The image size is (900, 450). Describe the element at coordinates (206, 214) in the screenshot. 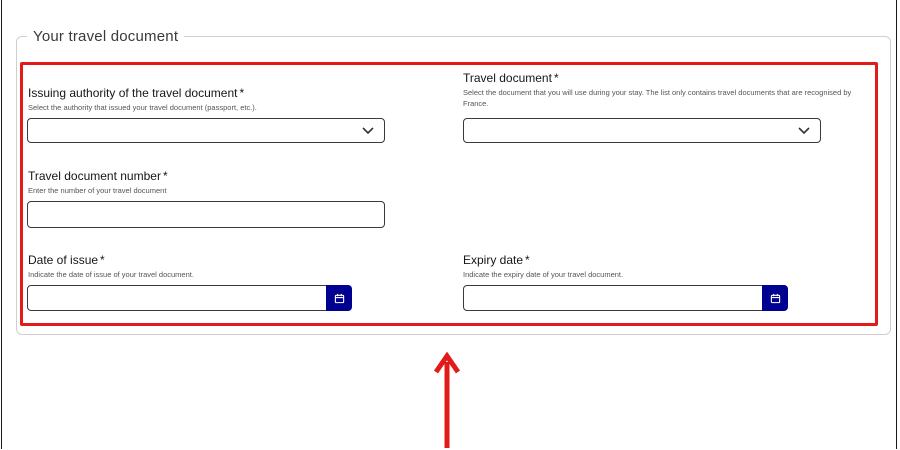

I see `document-number-input` at that location.